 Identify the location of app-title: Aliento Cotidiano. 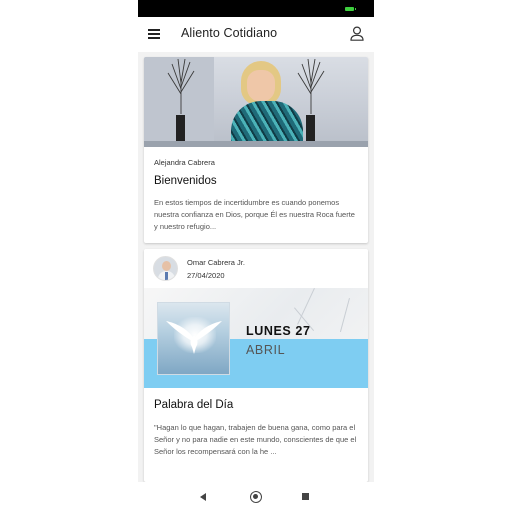
(229, 33).